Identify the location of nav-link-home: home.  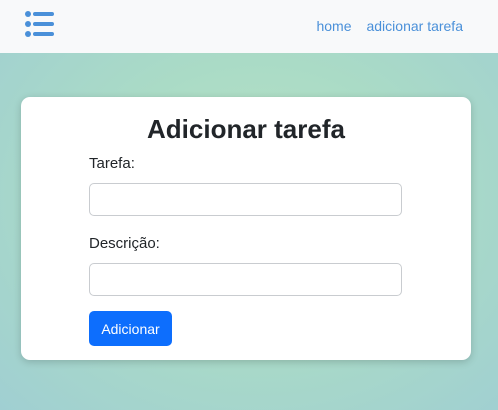
(333, 26).